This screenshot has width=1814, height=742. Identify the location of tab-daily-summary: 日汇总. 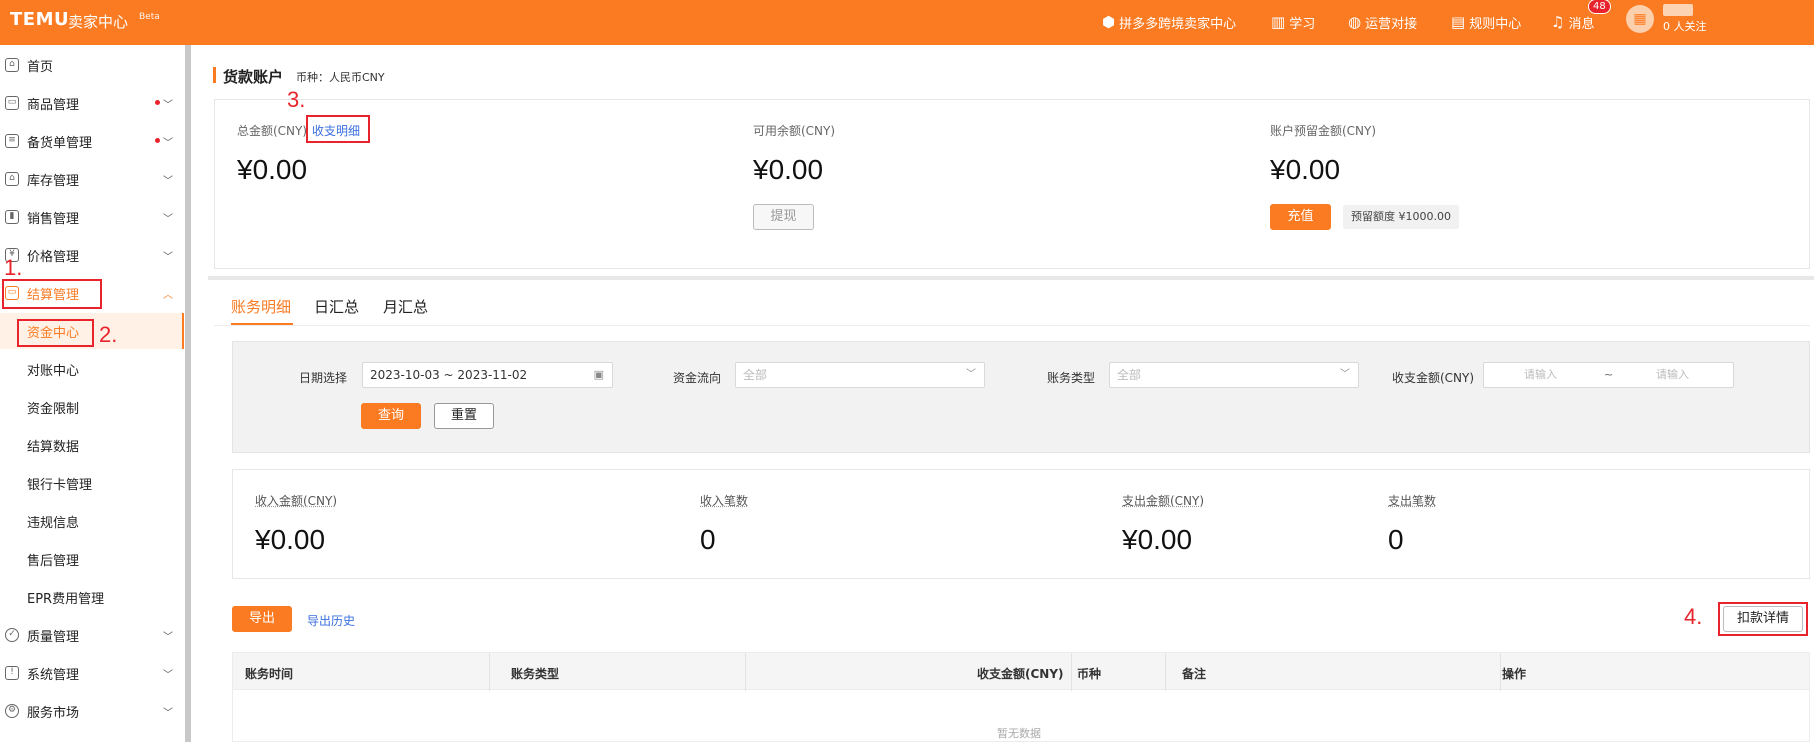
(336, 306).